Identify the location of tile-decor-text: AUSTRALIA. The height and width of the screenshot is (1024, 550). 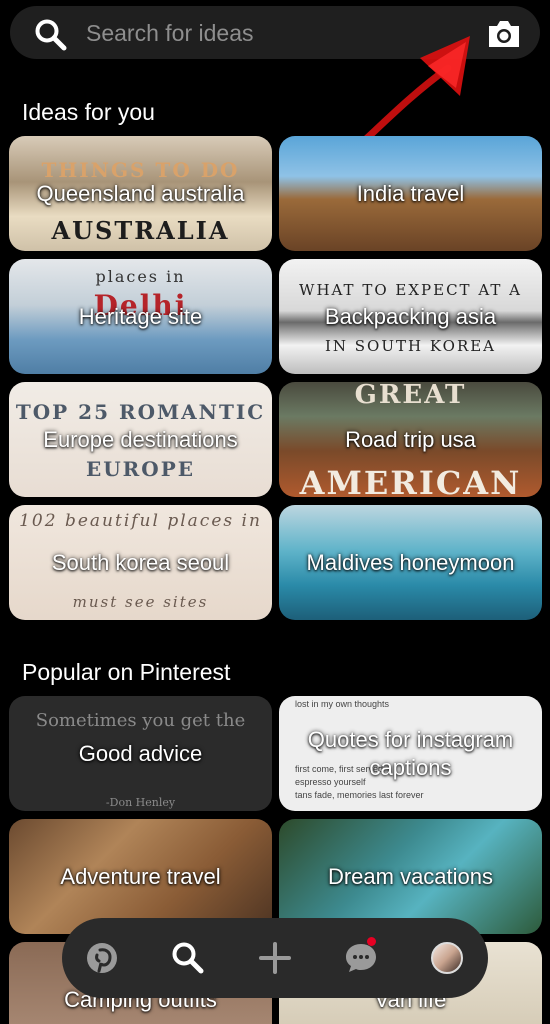
(140, 230).